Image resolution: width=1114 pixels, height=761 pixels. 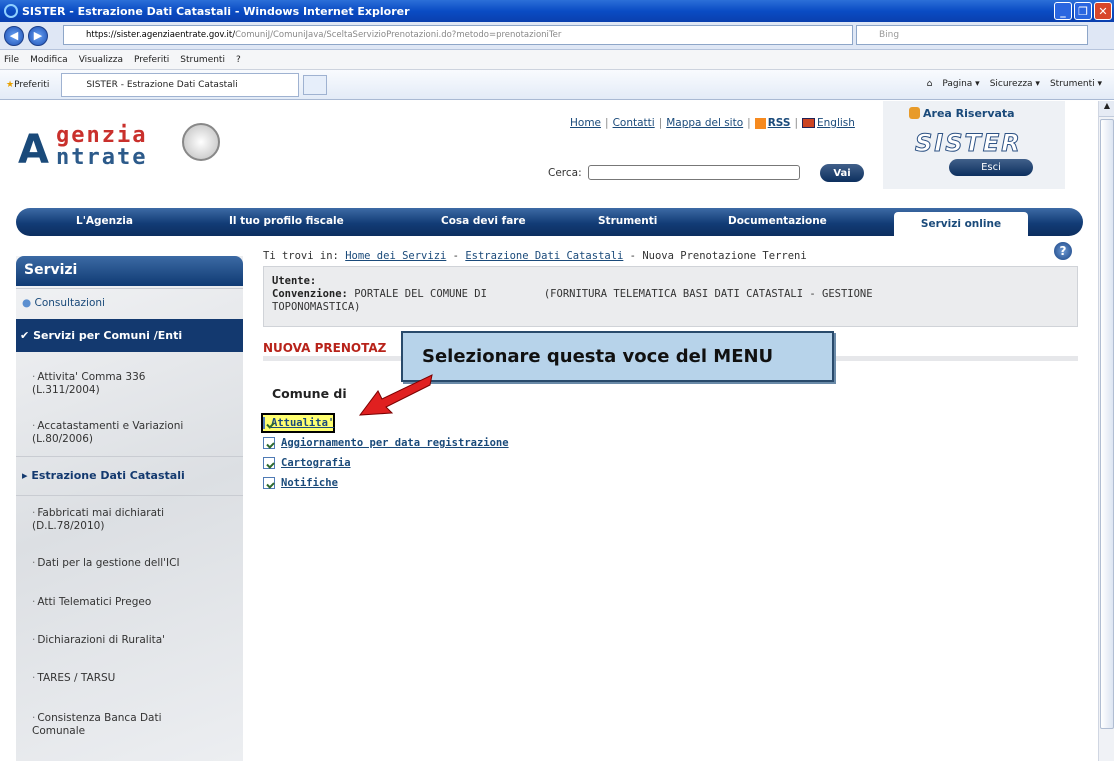 I want to click on check-icon: ✔, so click(x=25, y=335).